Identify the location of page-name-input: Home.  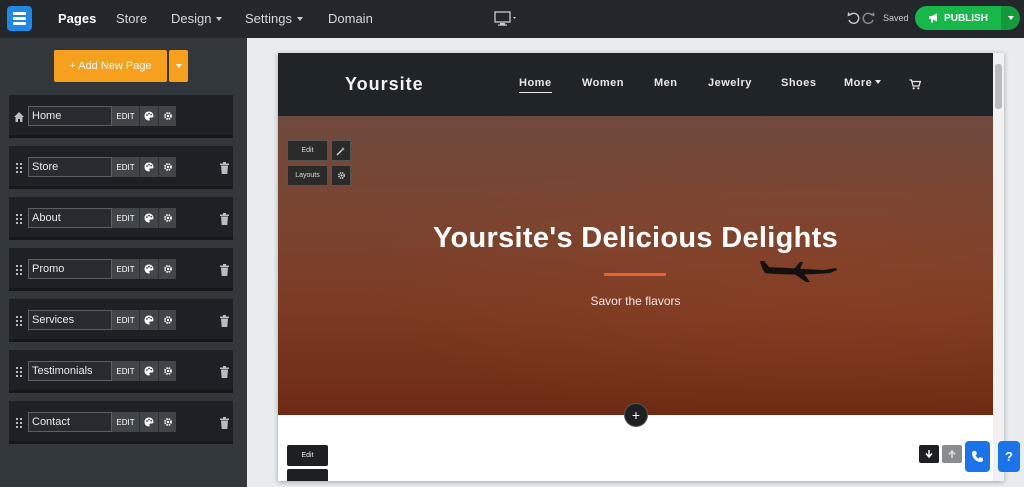
(70, 116).